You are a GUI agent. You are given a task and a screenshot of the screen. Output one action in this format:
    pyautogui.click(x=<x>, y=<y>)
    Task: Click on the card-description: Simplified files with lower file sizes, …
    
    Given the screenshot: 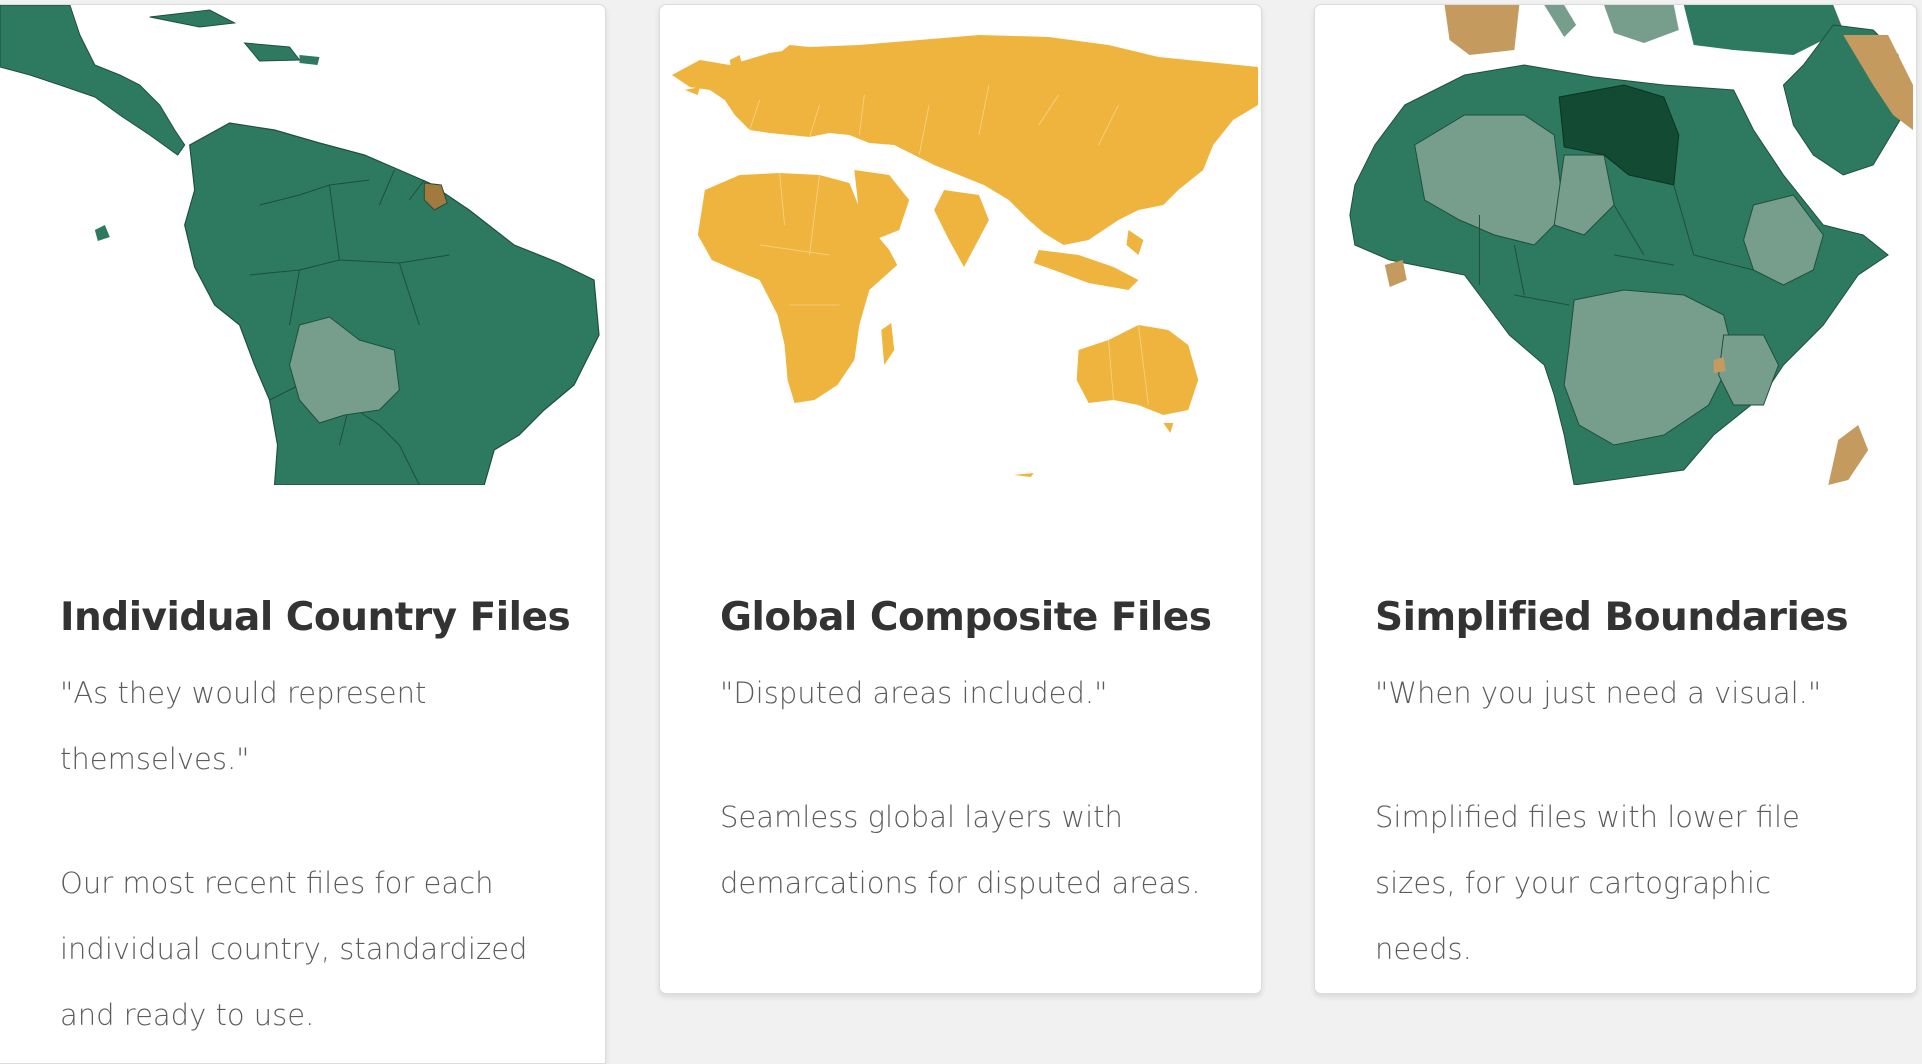 What is the action you would take?
    pyautogui.click(x=1587, y=883)
    